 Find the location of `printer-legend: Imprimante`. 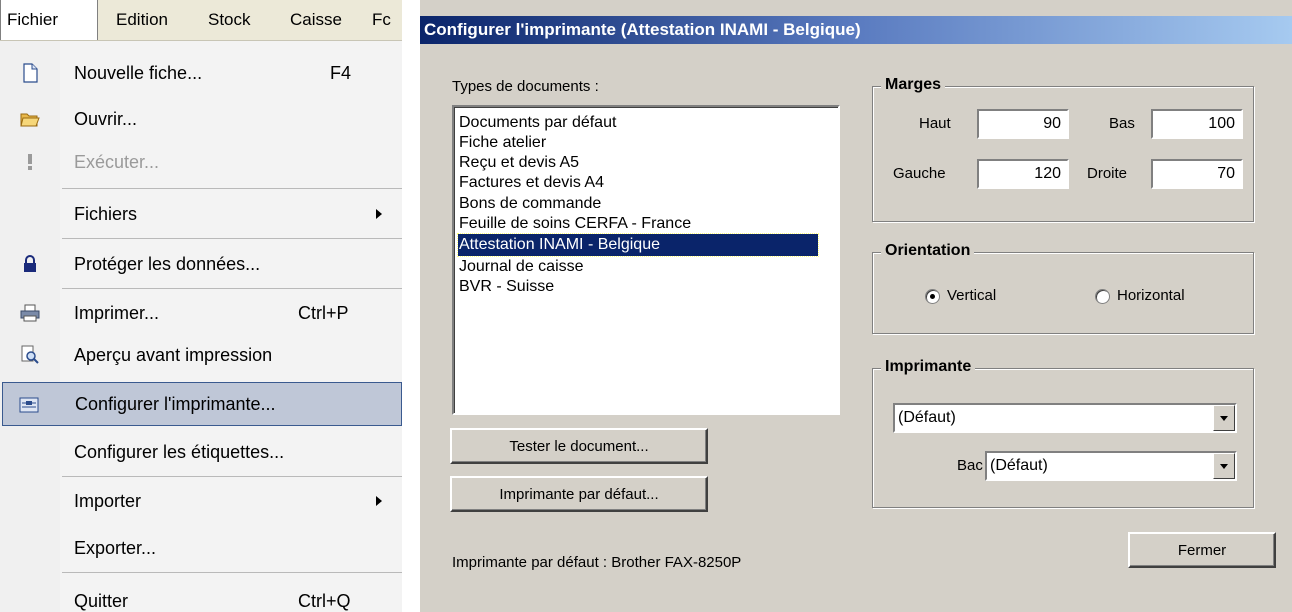

printer-legend: Imprimante is located at coordinates (928, 367).